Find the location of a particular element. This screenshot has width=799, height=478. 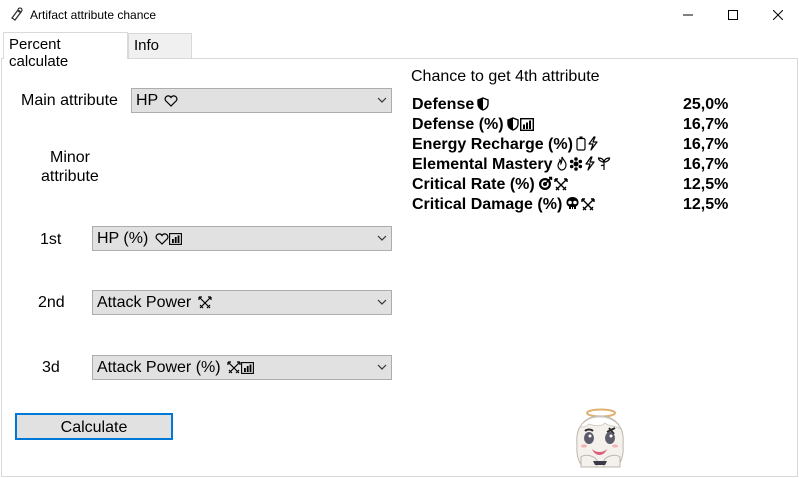

result-name: Elemental Mastery is located at coordinates (482, 164).